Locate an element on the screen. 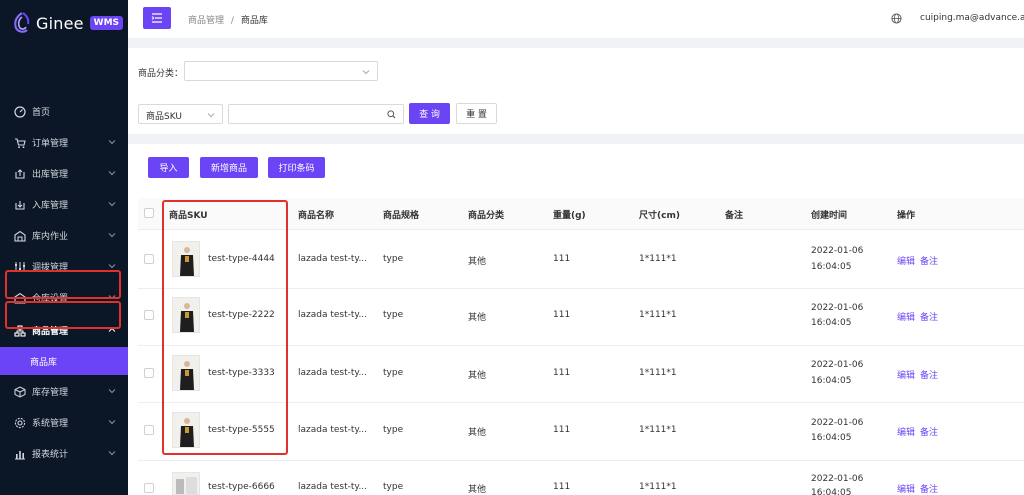  chart-icon is located at coordinates (20, 454).